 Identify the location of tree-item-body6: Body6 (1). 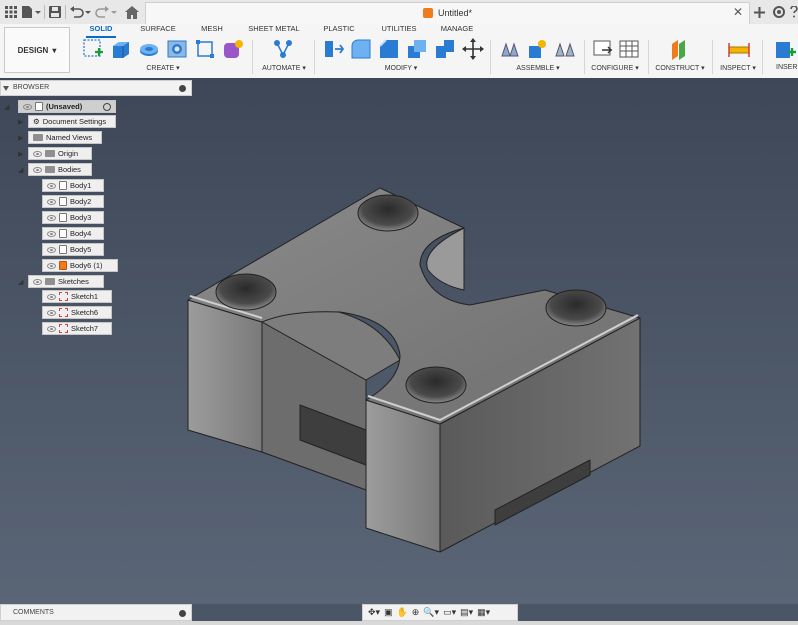
(80, 265).